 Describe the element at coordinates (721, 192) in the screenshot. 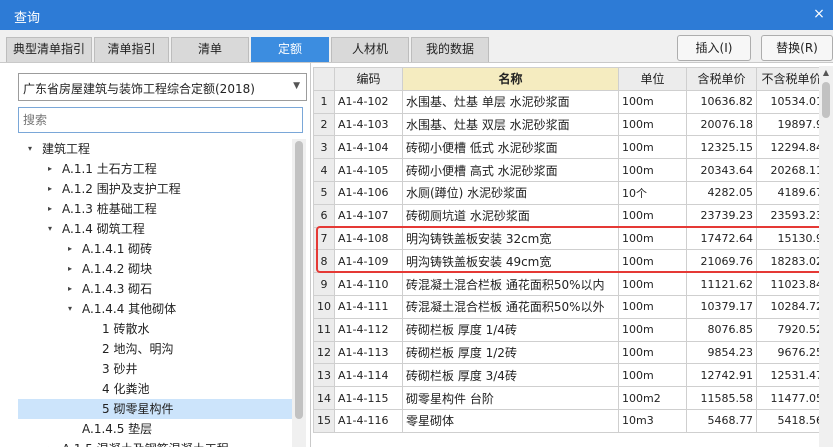

I see `cell-tax-price: 4282.05` at that location.